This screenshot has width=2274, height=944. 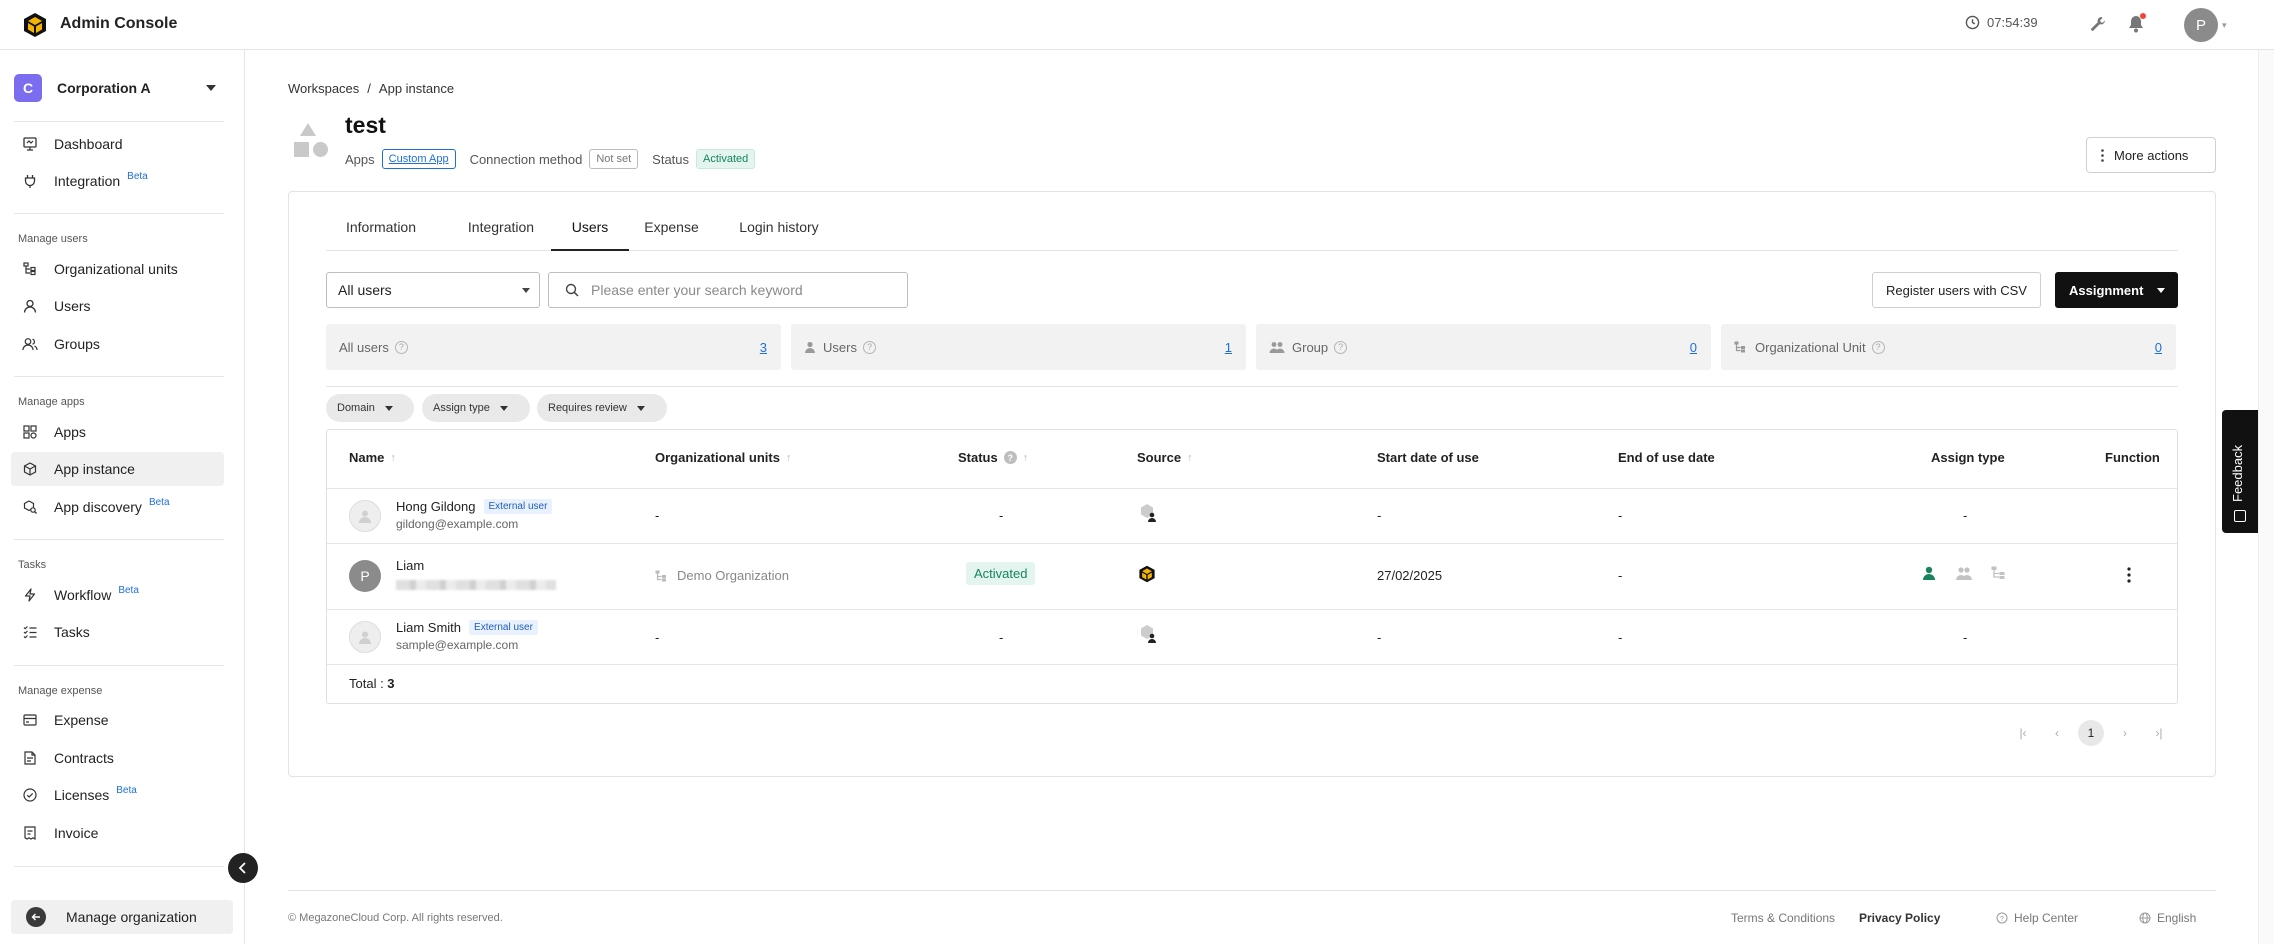 I want to click on breadcrumb-workspaces: Workspaces, so click(x=323, y=88).